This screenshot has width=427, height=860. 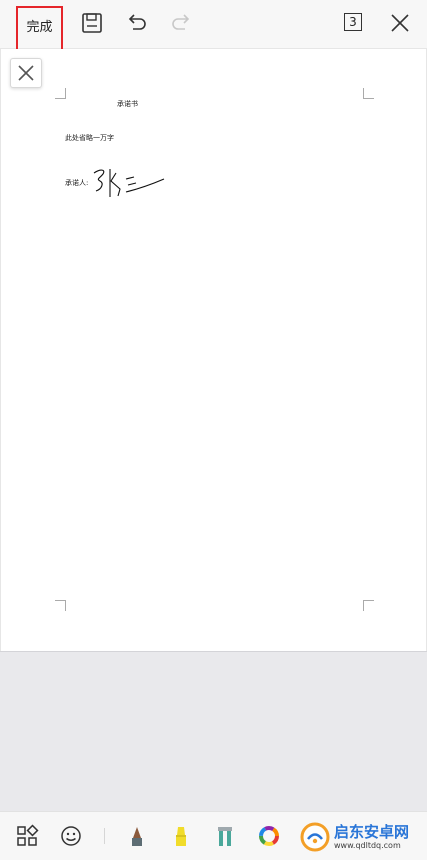 I want to click on save-icon, so click(x=92, y=23).